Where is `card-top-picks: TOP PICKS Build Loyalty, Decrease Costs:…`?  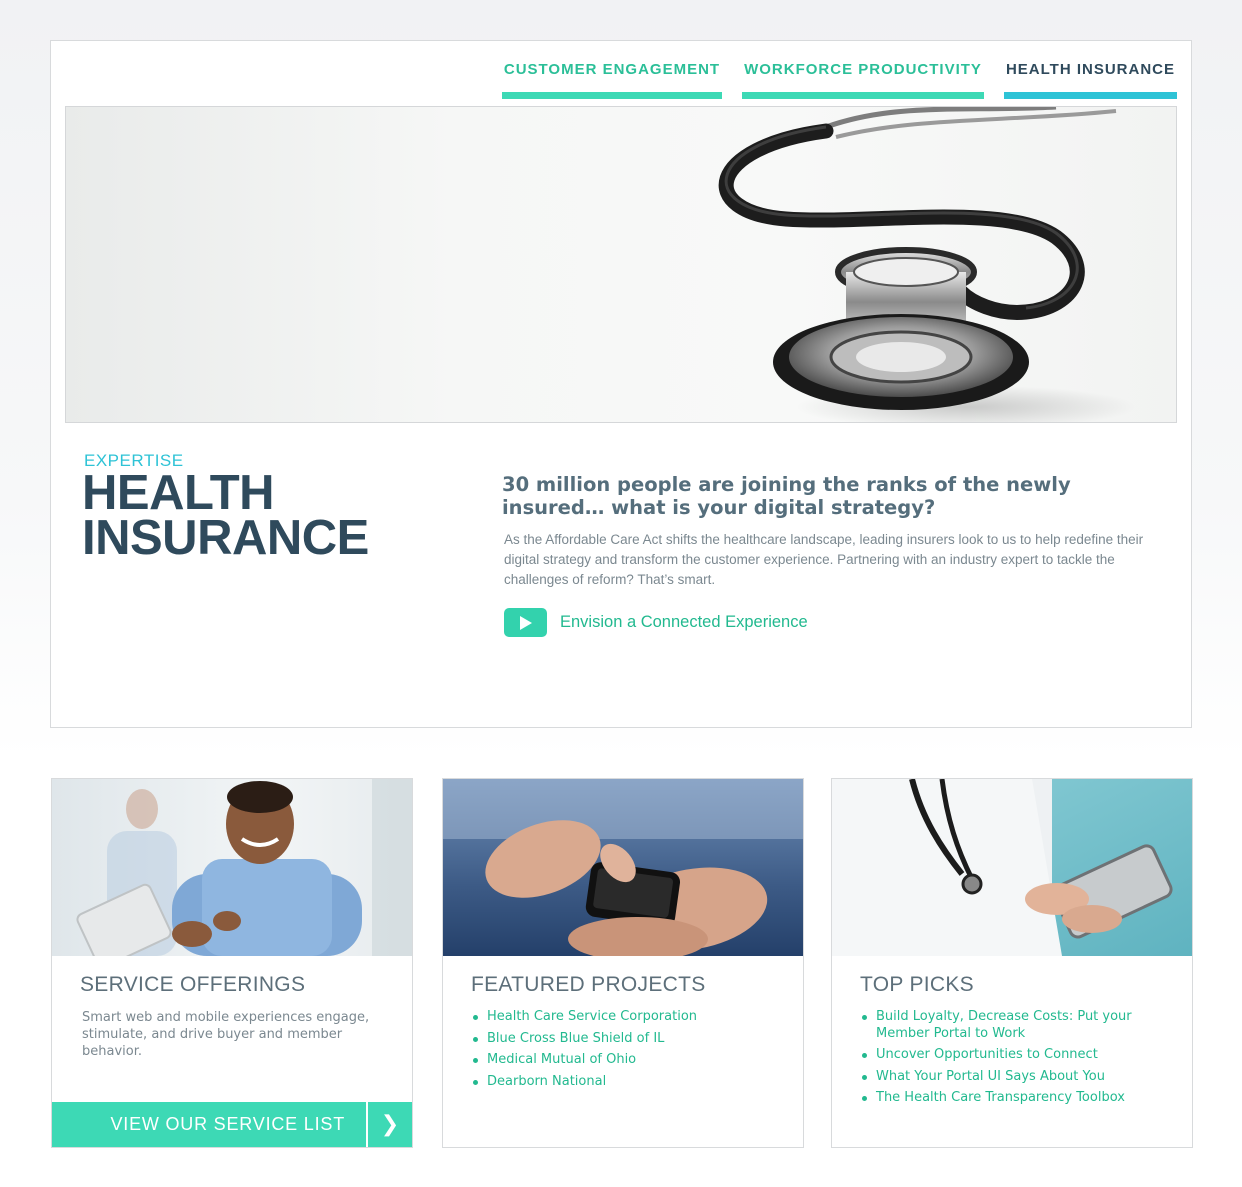
card-top-picks: TOP PICKS Build Loyalty, Decrease Costs:… is located at coordinates (1012, 963).